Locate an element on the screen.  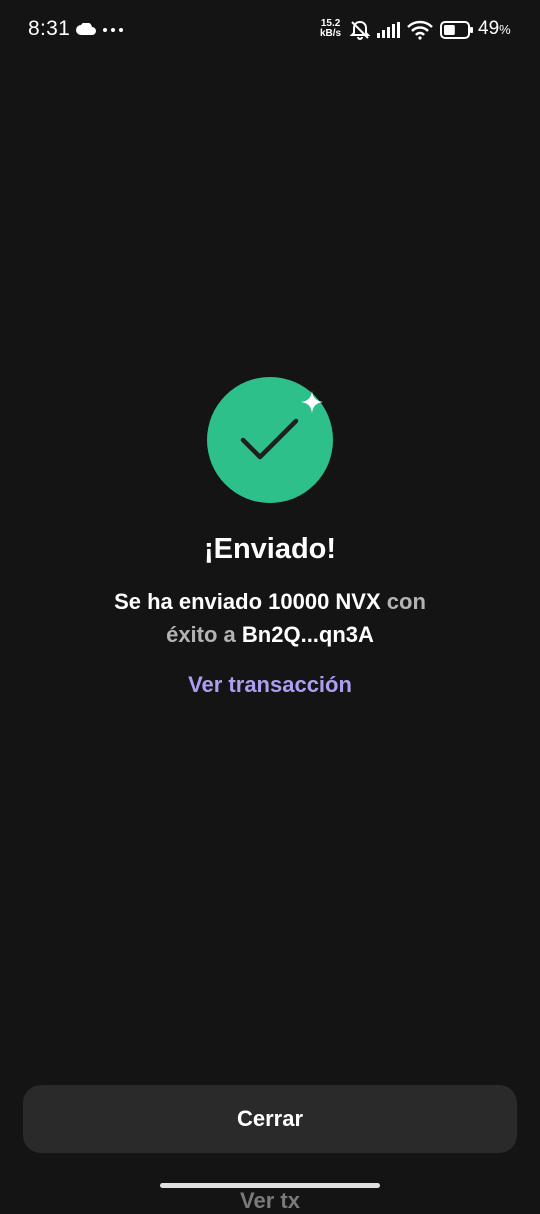
message-line2: éxito a is located at coordinates (201, 634).